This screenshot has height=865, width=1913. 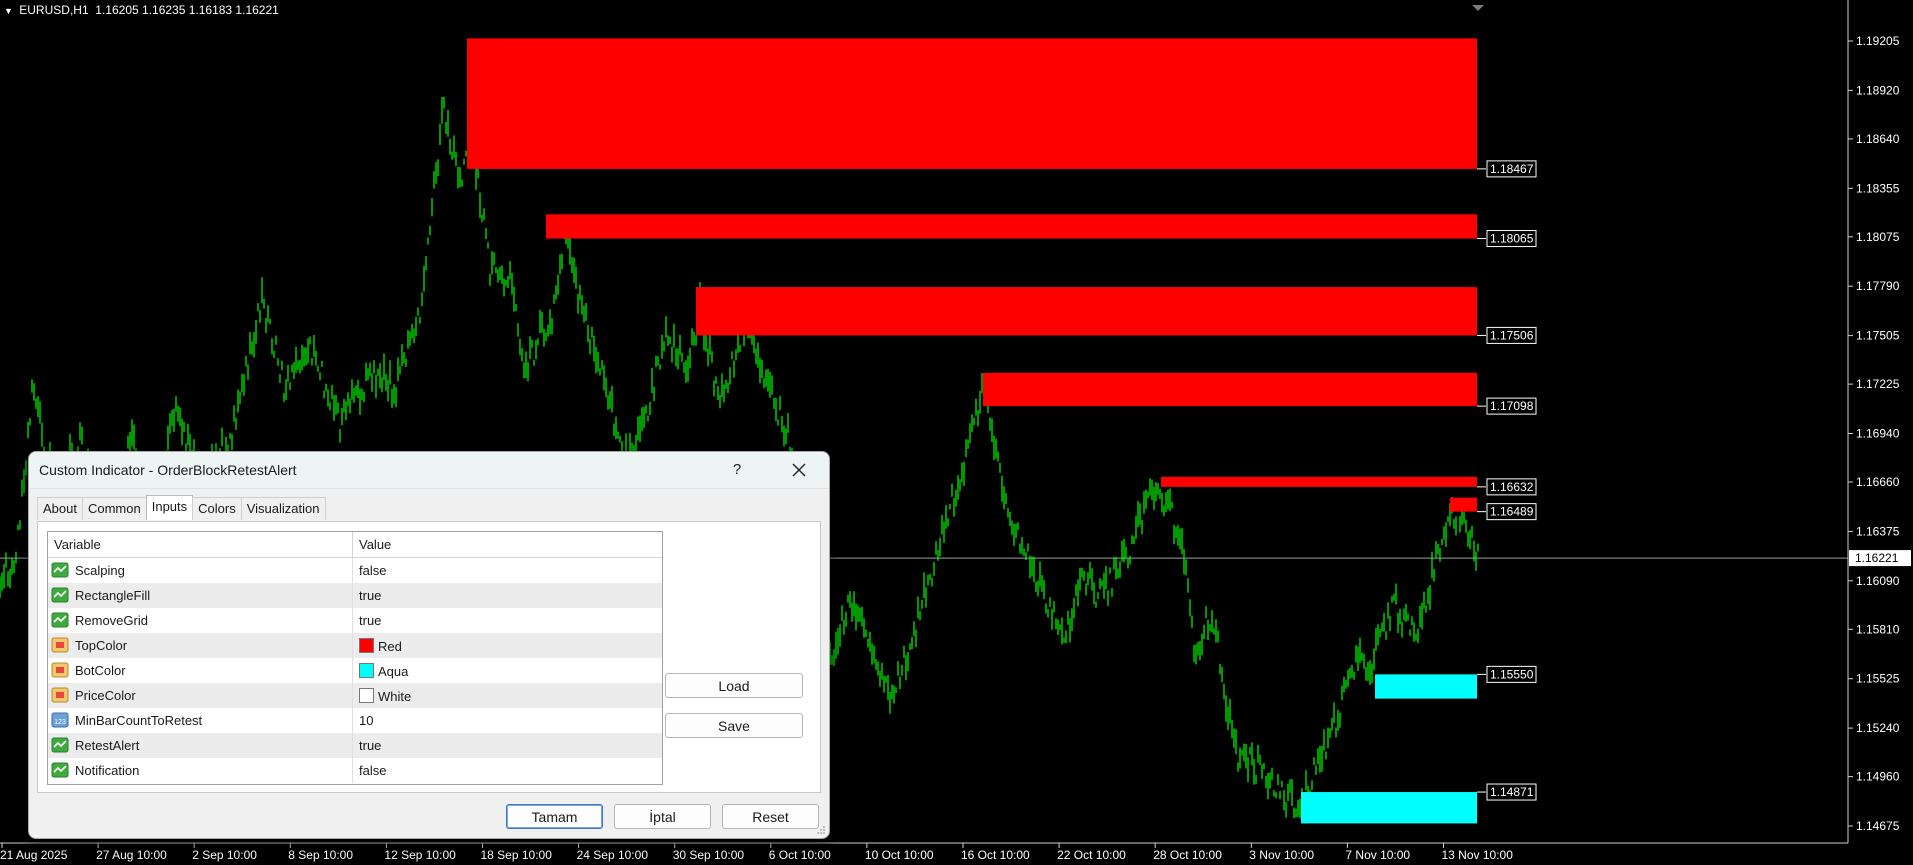 What do you see at coordinates (1878, 531) in the screenshot?
I see `price-tick-label: 1.16375` at bounding box center [1878, 531].